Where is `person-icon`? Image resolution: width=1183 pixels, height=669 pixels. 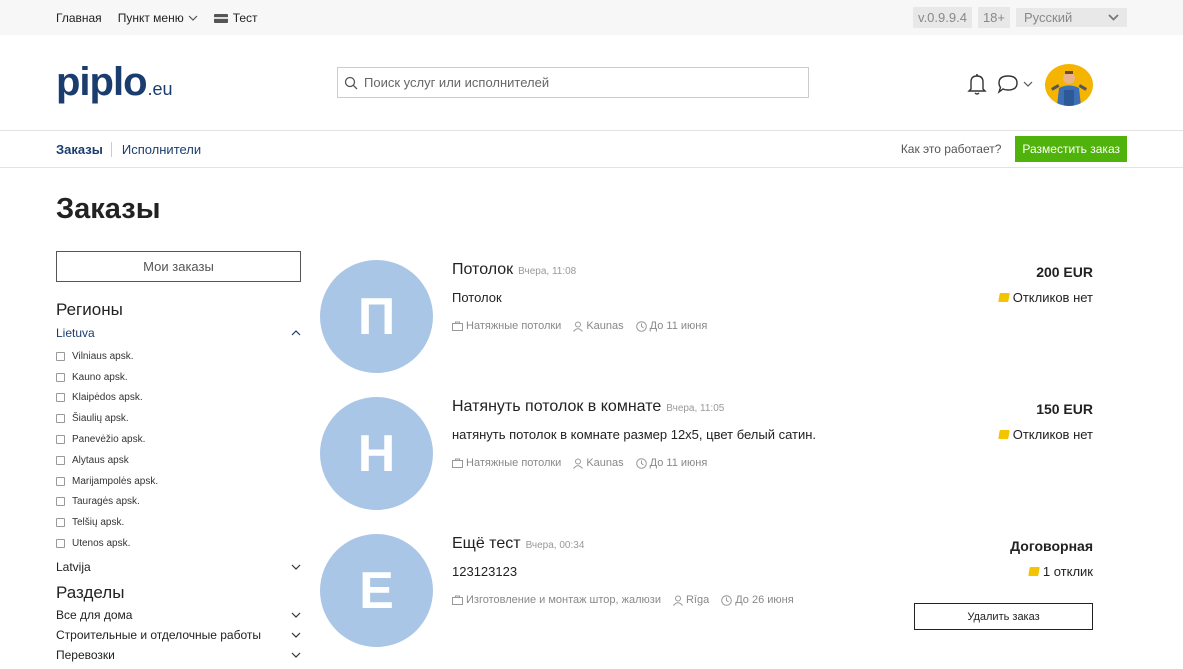
person-icon is located at coordinates (678, 600).